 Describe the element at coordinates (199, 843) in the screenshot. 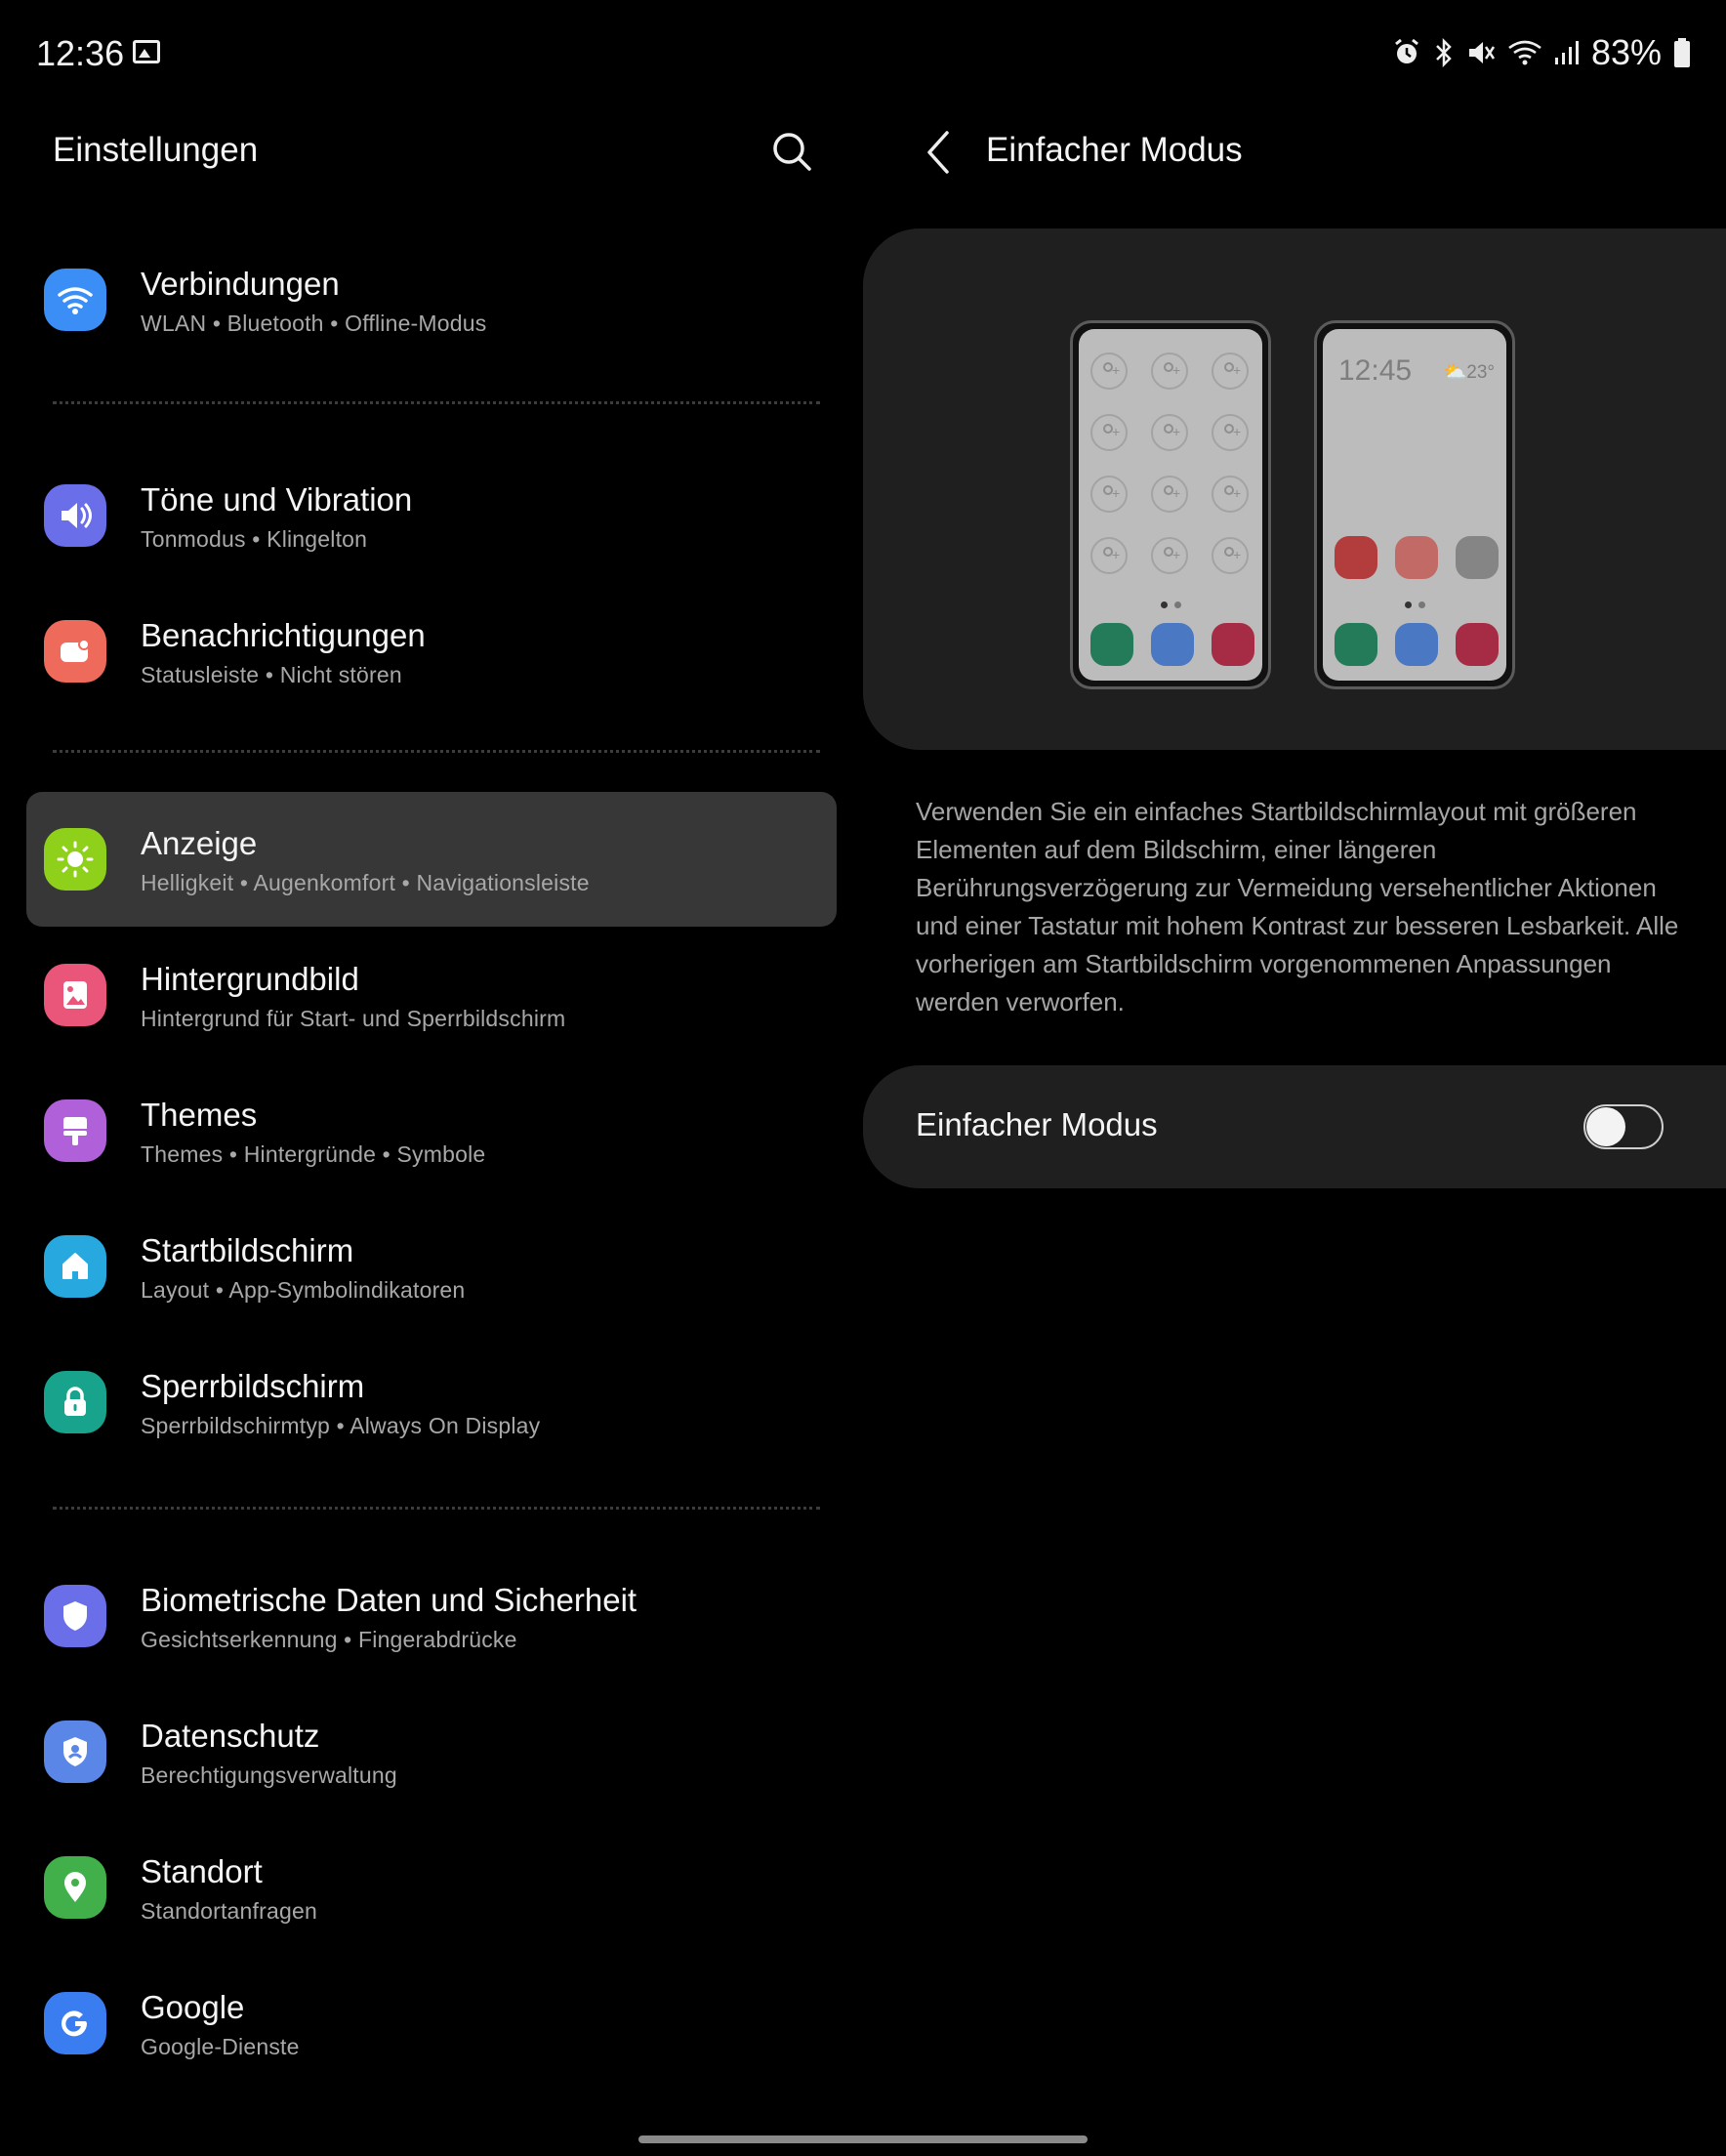

I see `item-label: Anzeige` at that location.